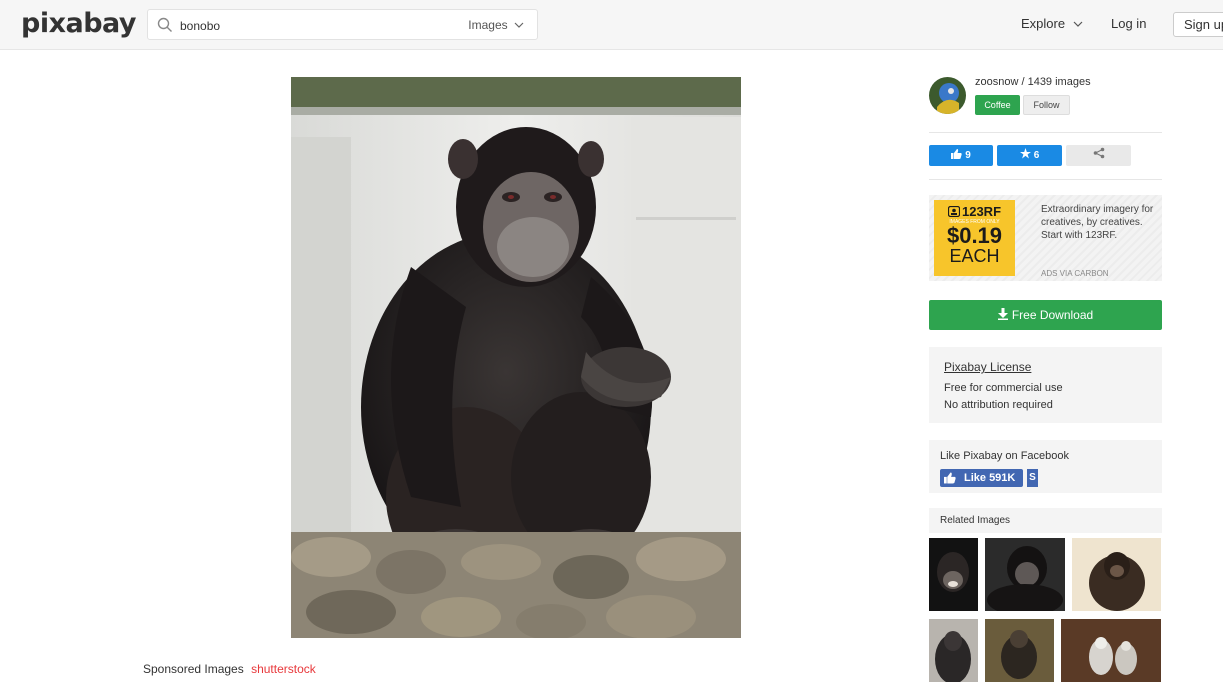 The width and height of the screenshot is (1223, 682). I want to click on star-icon, so click(1025, 153).